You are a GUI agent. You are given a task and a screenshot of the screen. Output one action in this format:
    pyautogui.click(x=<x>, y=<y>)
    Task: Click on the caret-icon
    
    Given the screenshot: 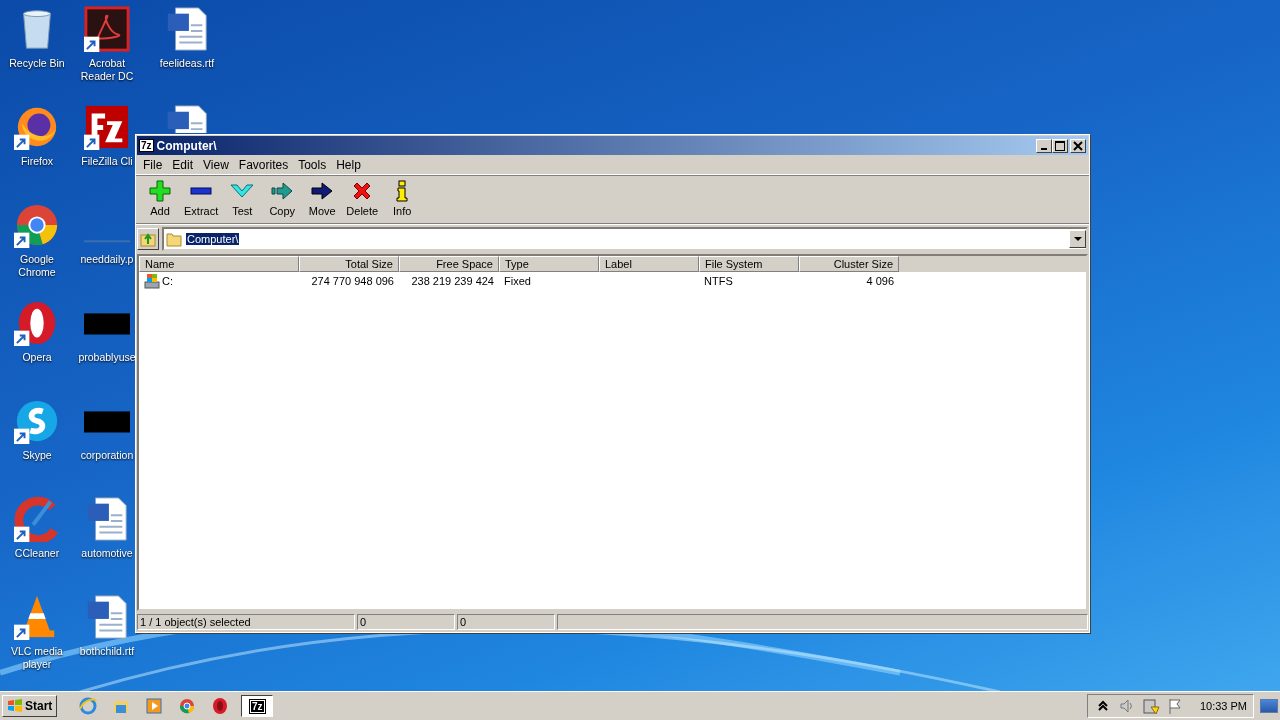 What is the action you would take?
    pyautogui.click(x=1077, y=239)
    